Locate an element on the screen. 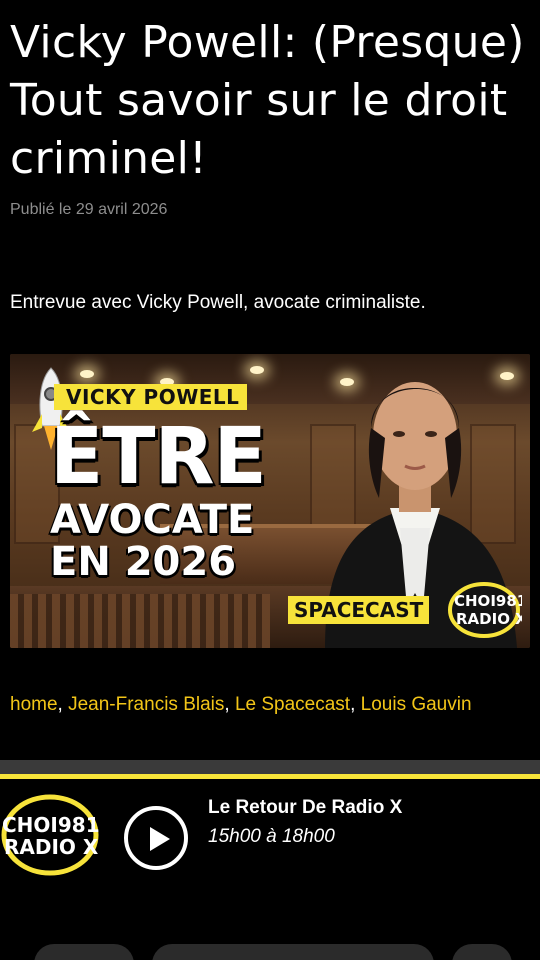  show-time: 15h00 à 18h00 is located at coordinates (271, 836).